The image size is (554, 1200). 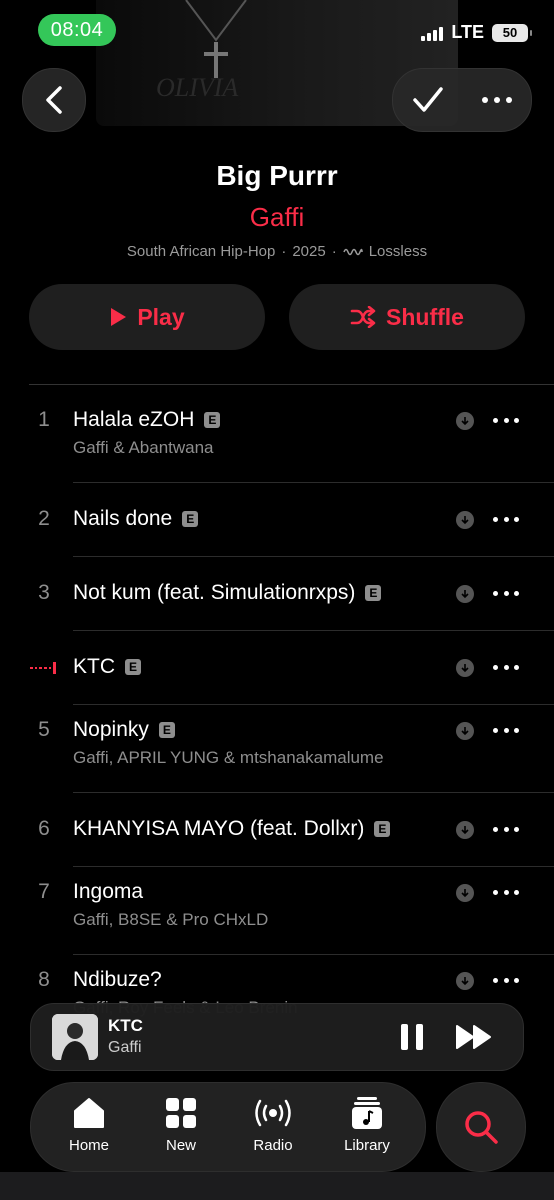 I want to click on network-type: LTE, so click(x=467, y=32).